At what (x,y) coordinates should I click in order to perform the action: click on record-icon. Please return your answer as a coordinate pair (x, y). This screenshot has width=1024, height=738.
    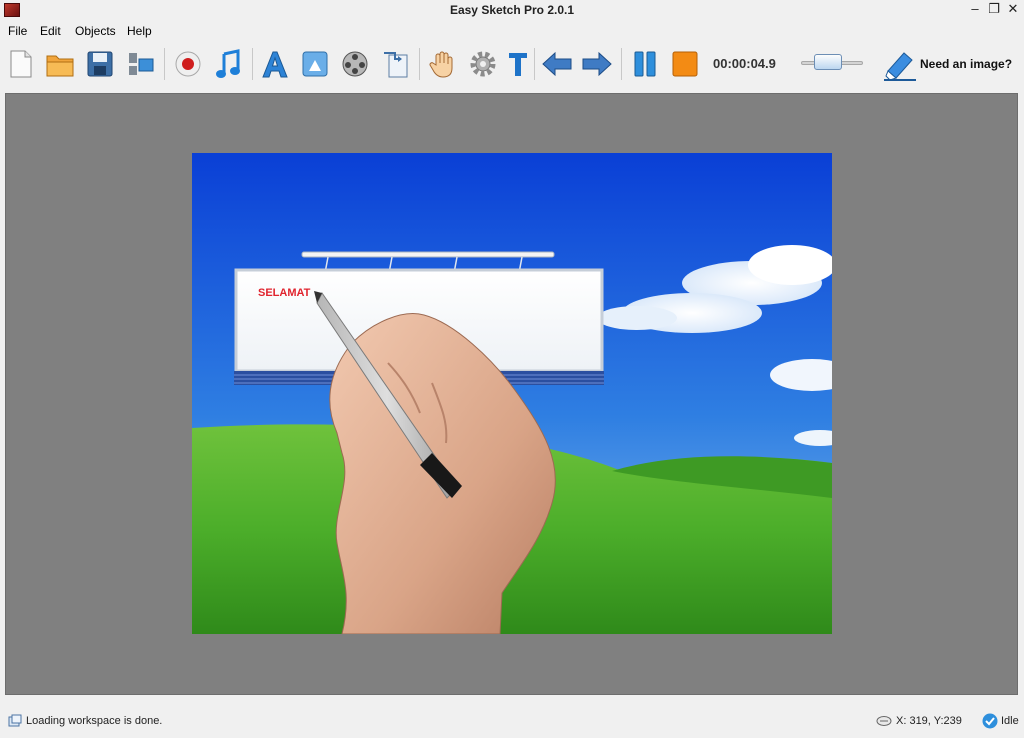
    Looking at the image, I should click on (188, 64).